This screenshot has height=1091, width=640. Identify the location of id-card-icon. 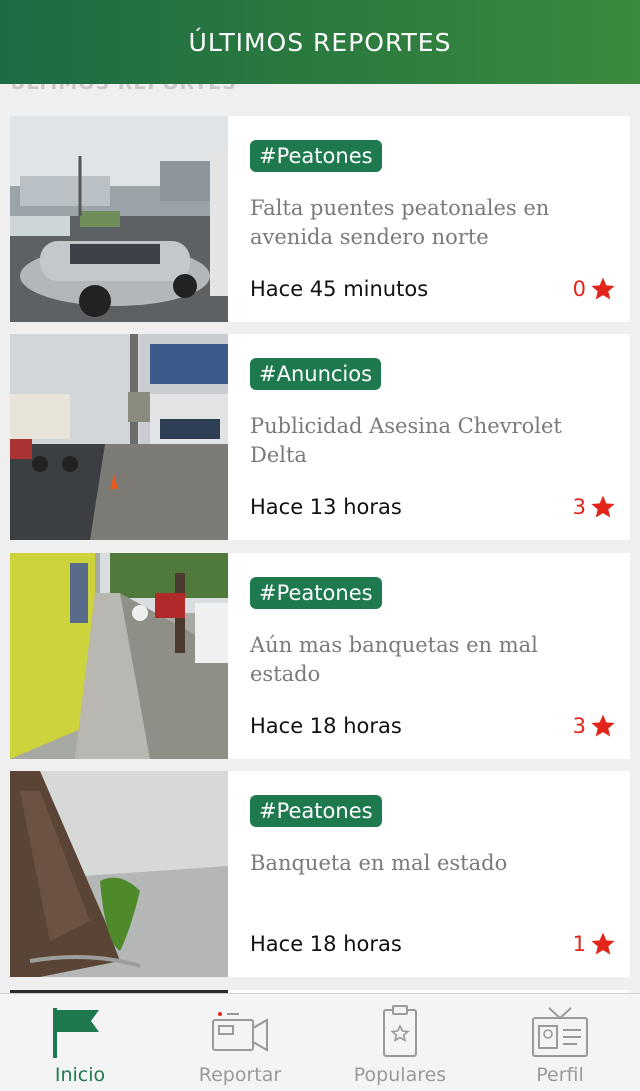
(560, 1032).